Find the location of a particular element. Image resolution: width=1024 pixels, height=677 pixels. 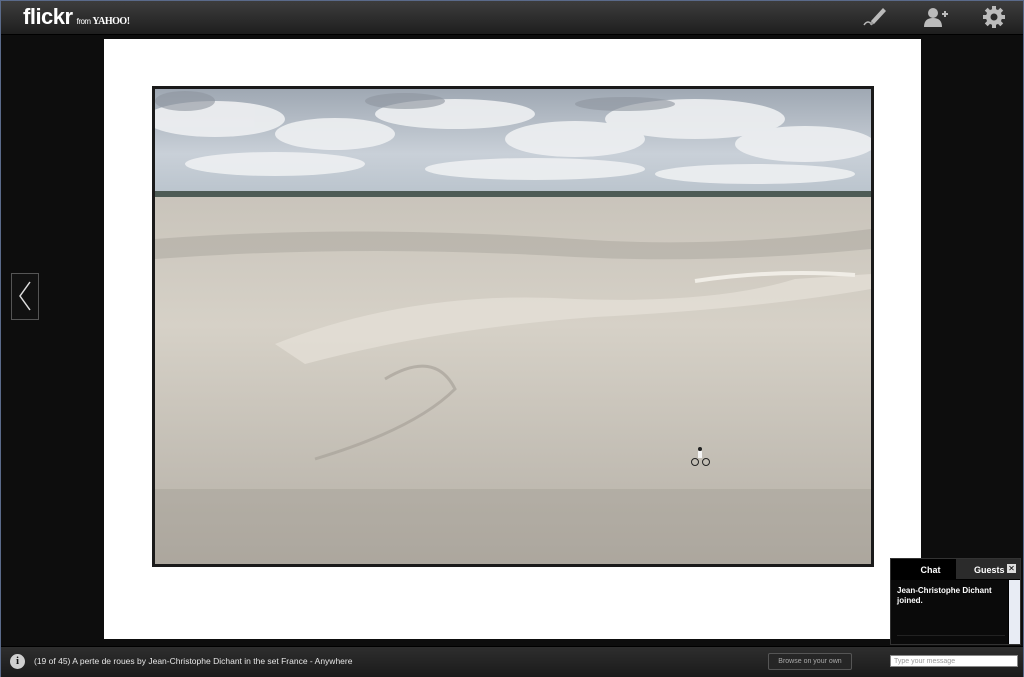

close-icon: ✕ is located at coordinates (1011, 568).